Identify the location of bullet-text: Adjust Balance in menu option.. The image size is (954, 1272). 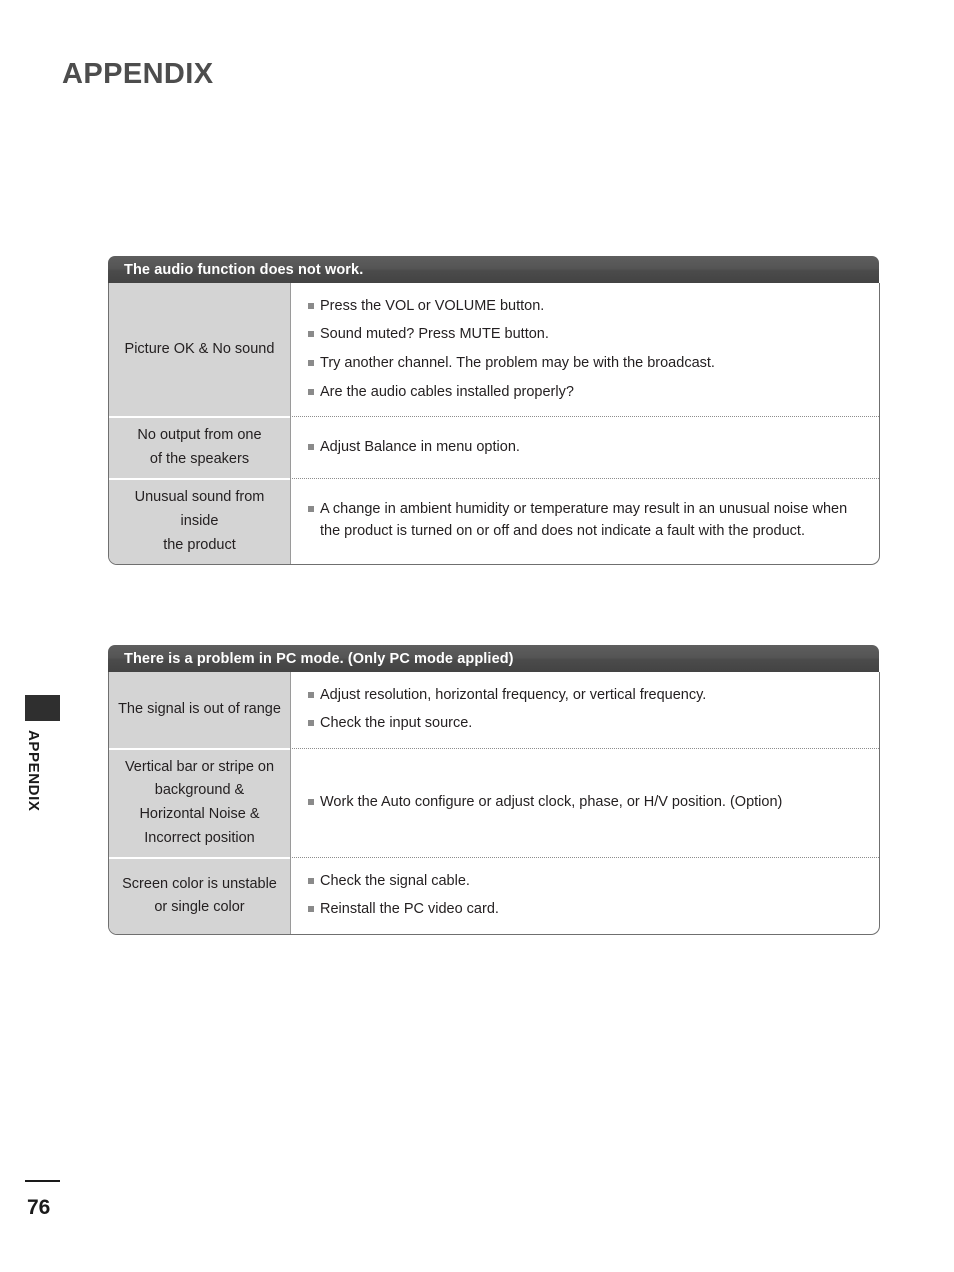
(420, 446).